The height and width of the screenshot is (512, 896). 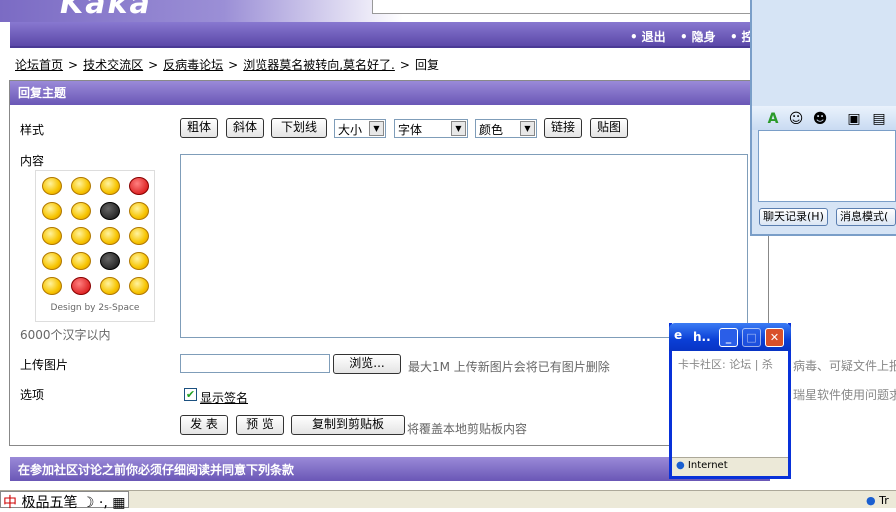 What do you see at coordinates (509, 367) in the screenshot?
I see `upload-hint: 最大1M 上传新图片会将已有图片删除` at bounding box center [509, 367].